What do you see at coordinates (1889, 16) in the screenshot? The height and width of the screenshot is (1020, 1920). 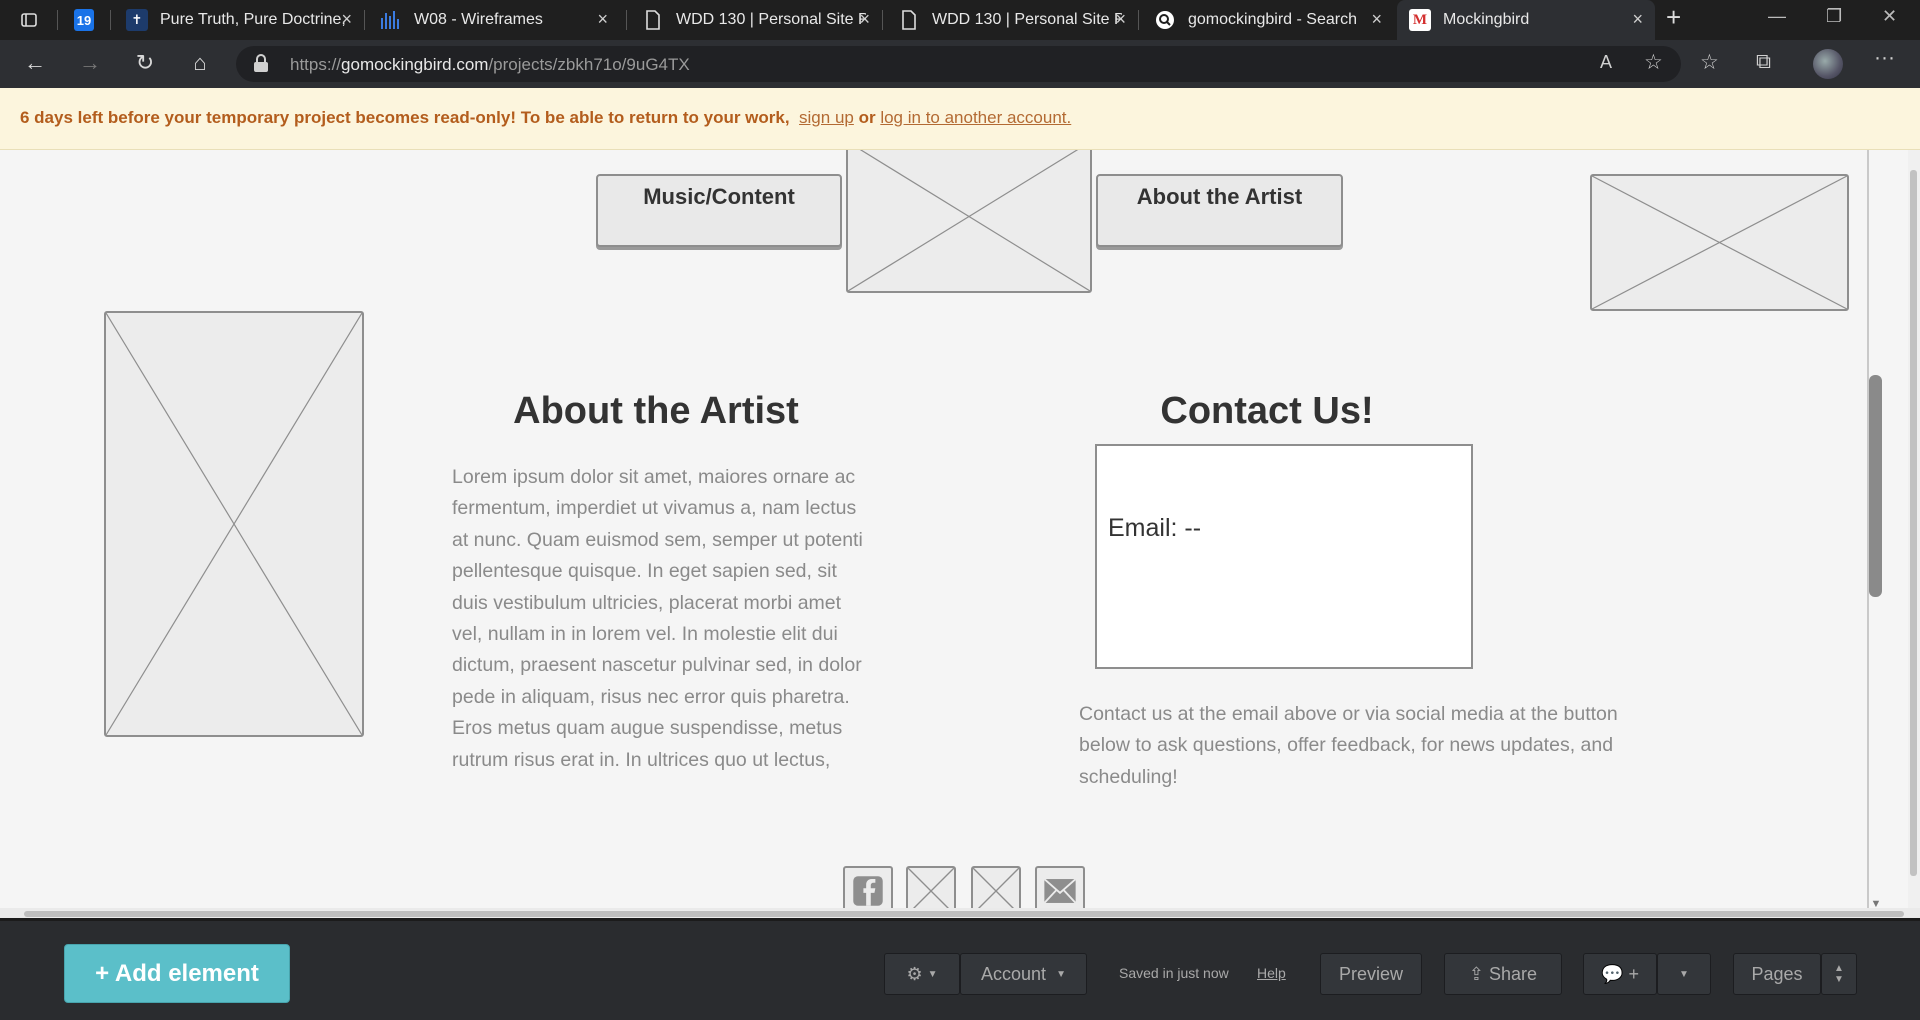 I see `close-window-button: ✕` at bounding box center [1889, 16].